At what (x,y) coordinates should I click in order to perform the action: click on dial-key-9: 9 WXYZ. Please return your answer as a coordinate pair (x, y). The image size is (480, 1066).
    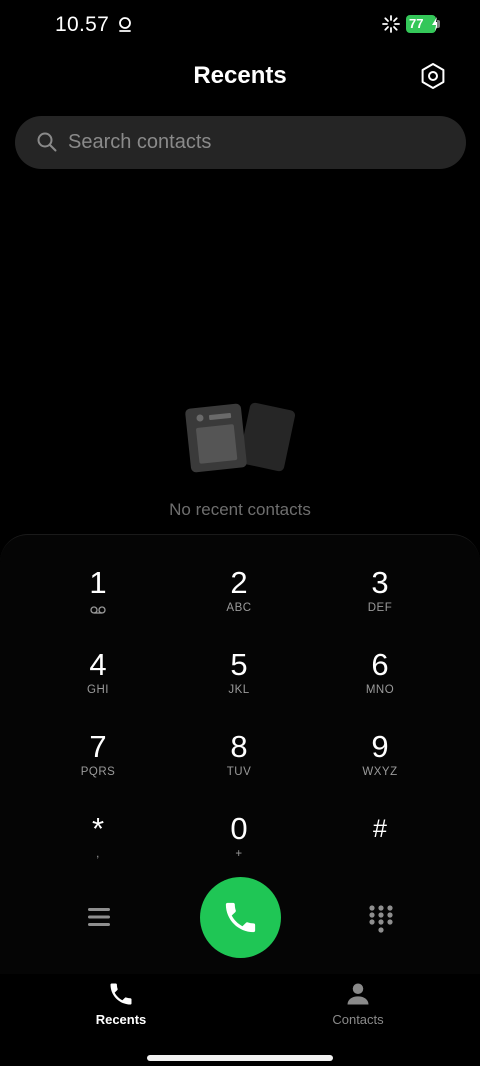
    Looking at the image, I should click on (380, 767).